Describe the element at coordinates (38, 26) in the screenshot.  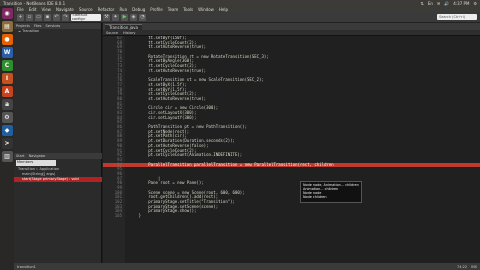
I see `tab-files: Files` at that location.